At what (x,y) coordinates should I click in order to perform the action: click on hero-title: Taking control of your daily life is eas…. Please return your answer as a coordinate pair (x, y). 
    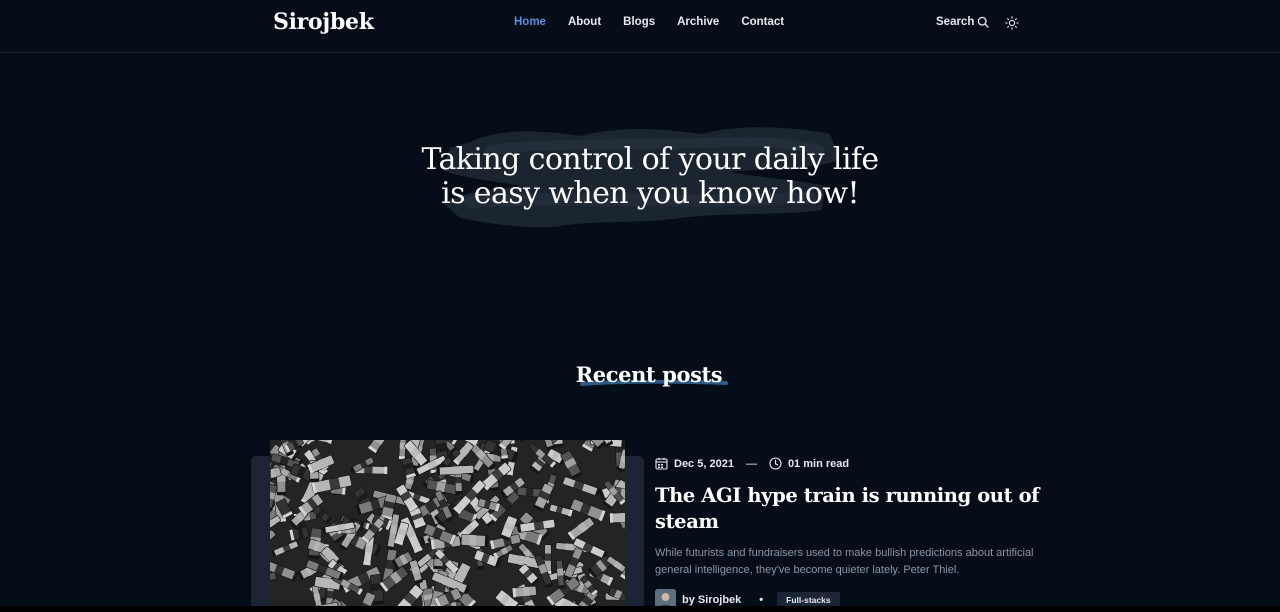
    Looking at the image, I should click on (650, 177).